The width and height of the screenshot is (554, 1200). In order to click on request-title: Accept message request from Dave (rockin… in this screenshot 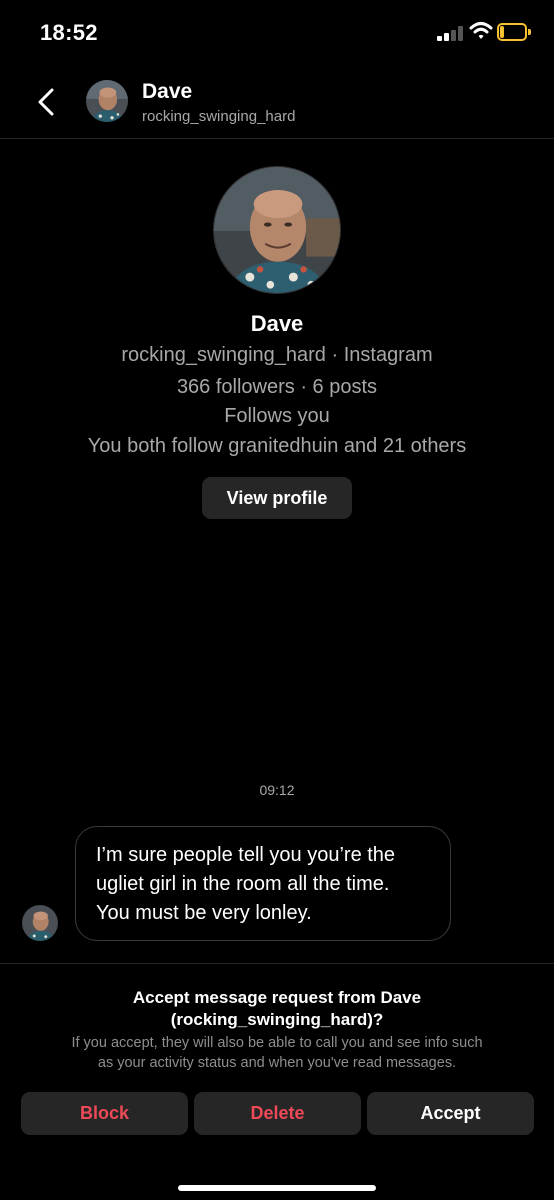, I will do `click(277, 1009)`.